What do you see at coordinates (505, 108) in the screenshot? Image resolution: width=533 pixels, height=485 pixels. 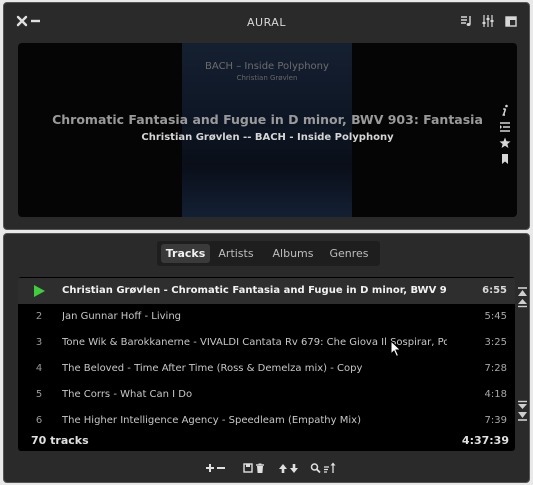 I see `info-icon` at bounding box center [505, 108].